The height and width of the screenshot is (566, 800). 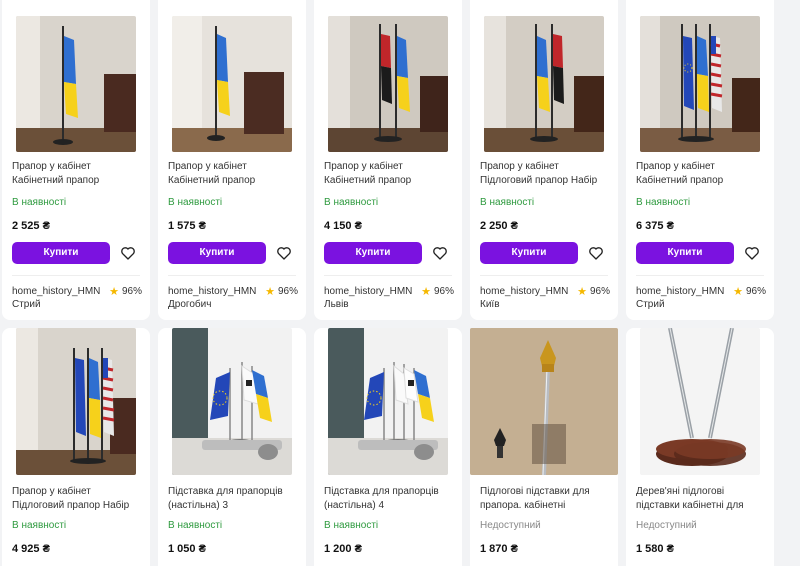 I want to click on price: 4 150 ₴, so click(x=343, y=226).